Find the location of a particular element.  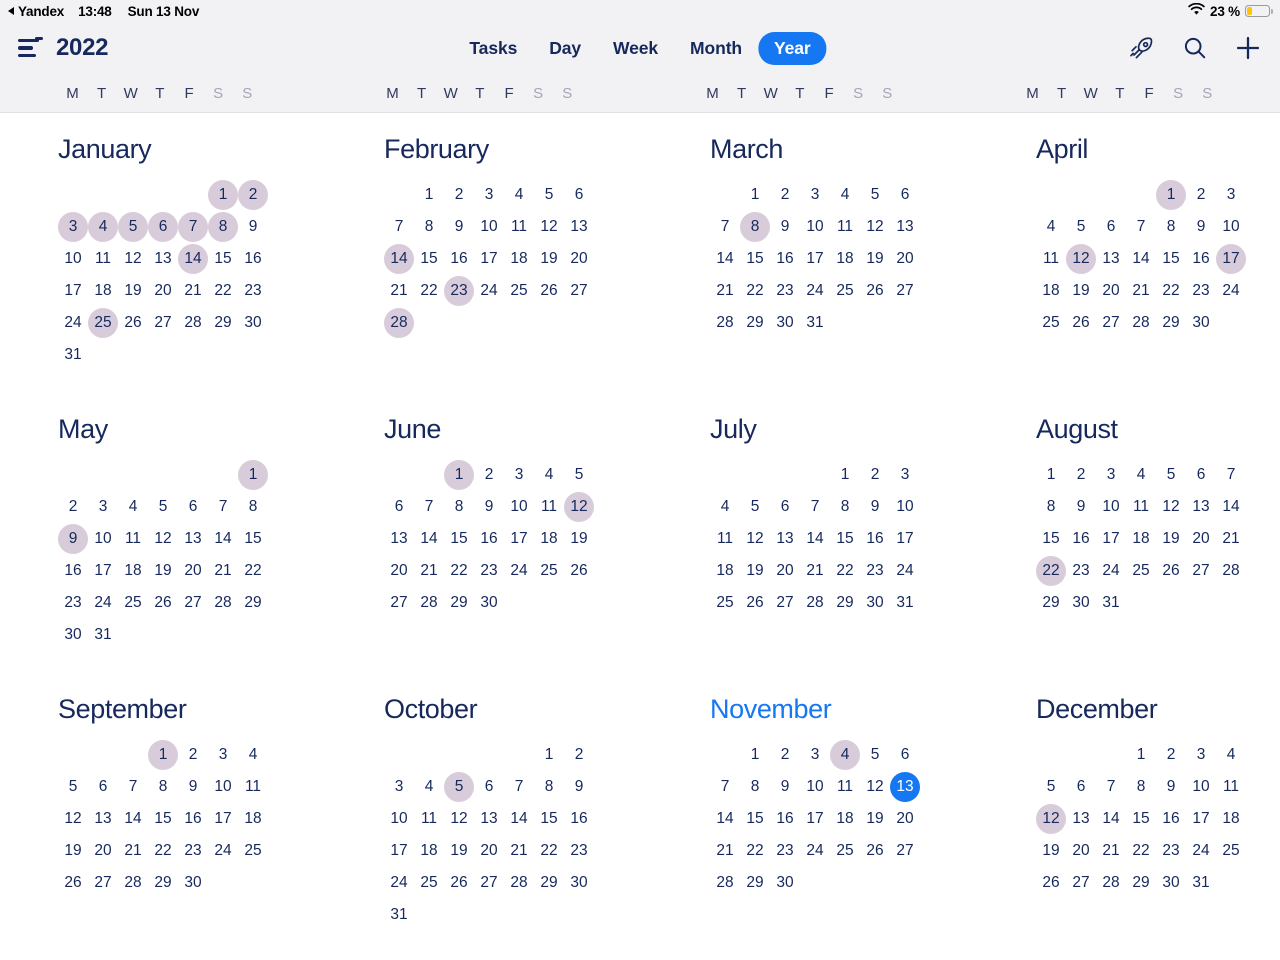

day-cell: 9 is located at coordinates (1171, 787).